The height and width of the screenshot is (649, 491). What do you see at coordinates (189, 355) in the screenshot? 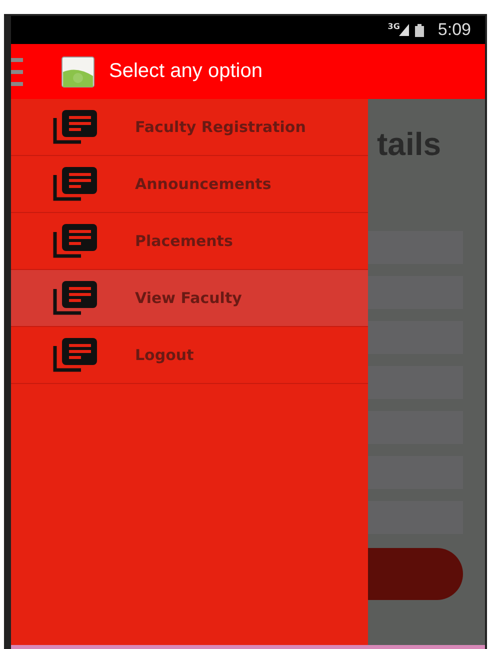
I see `drawer-item: Logout` at bounding box center [189, 355].